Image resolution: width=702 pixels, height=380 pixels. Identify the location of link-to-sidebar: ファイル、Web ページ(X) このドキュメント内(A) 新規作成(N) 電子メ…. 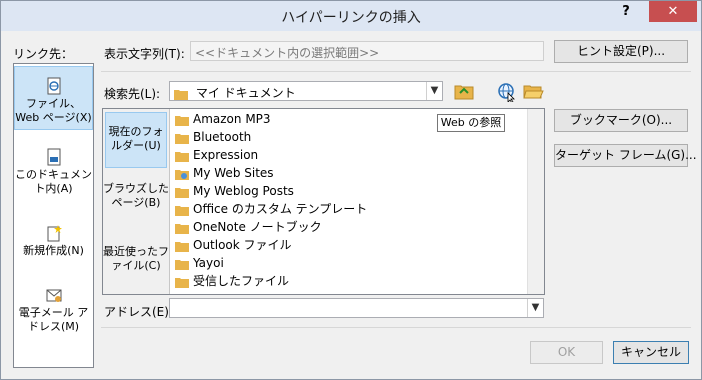
(53, 215).